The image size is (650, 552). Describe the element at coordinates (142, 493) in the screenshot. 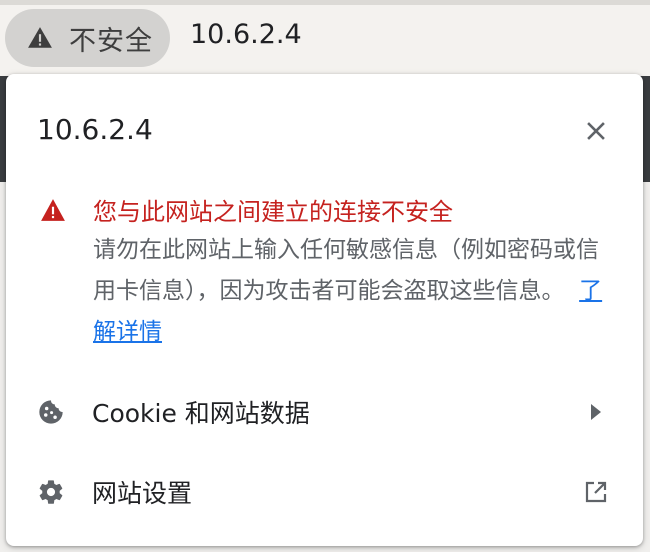

I see `site-settings-row-label: 网站设置` at that location.